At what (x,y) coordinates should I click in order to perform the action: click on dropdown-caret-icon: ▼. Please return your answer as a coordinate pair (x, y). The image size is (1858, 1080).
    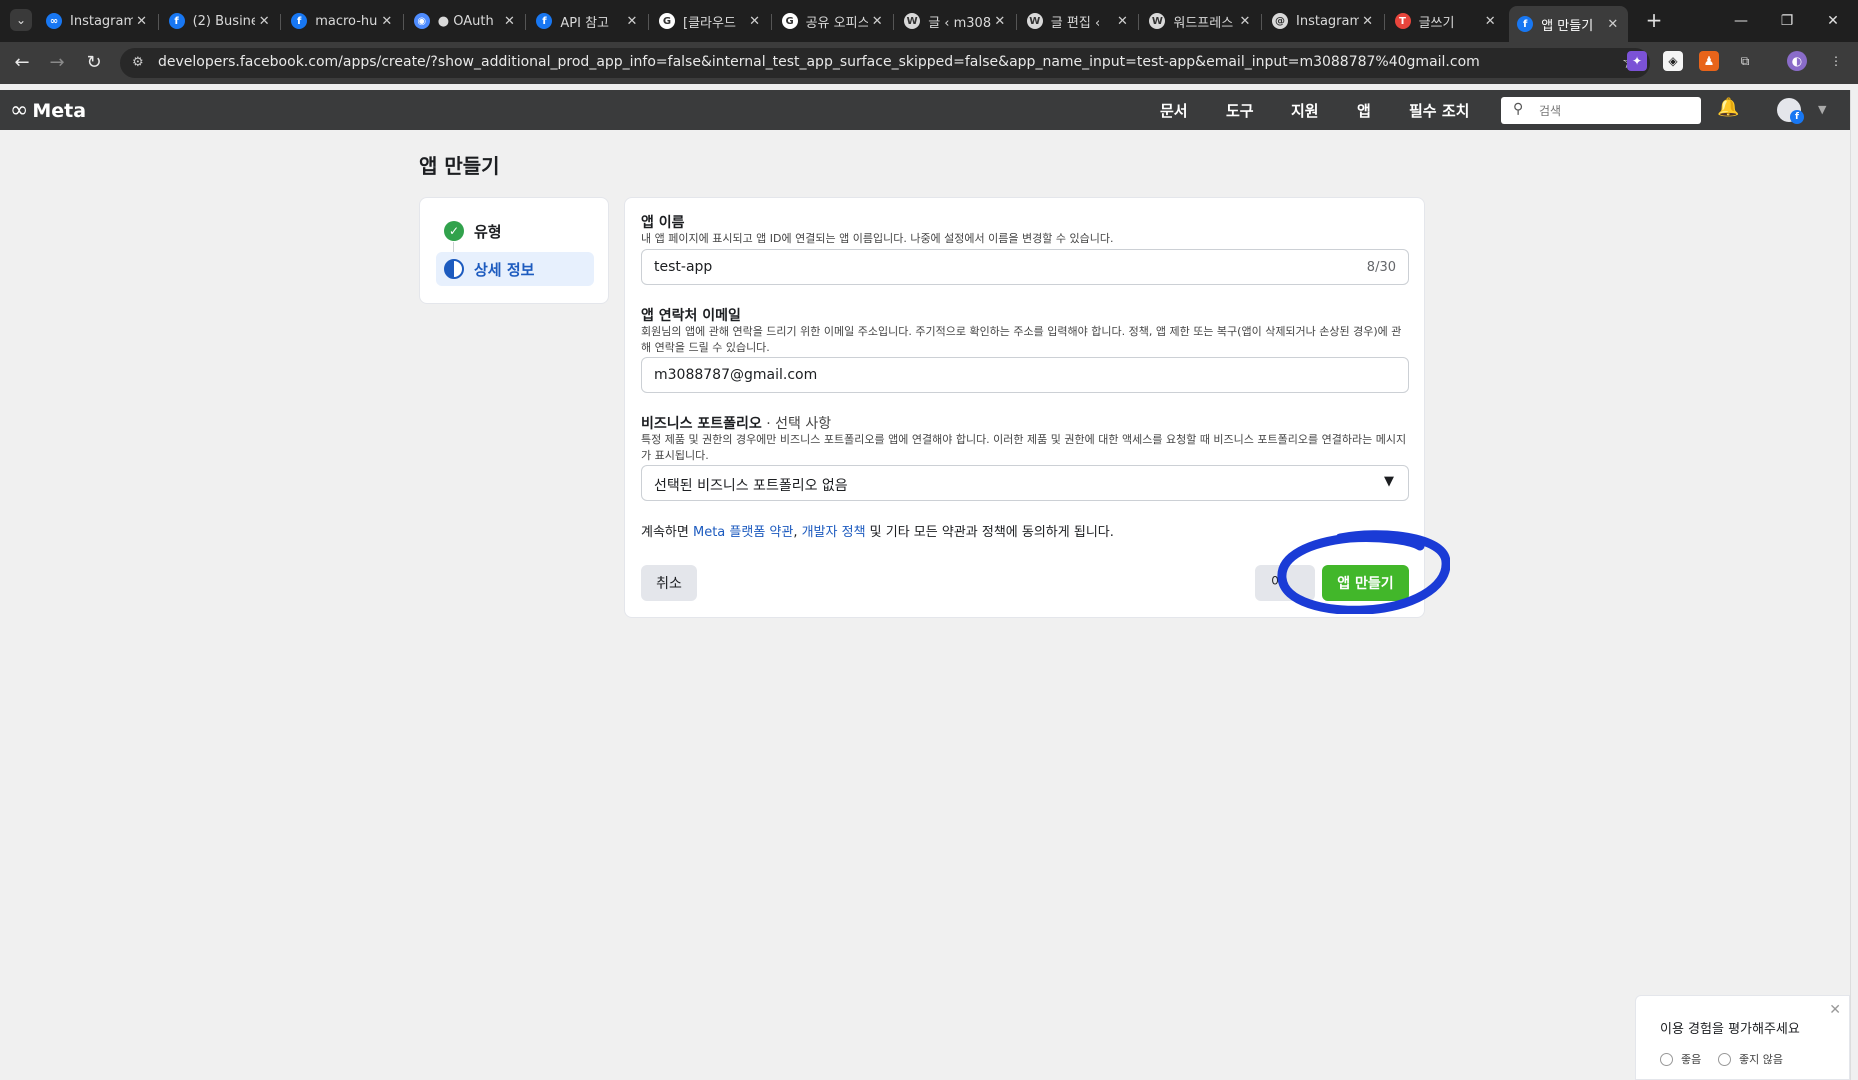
    Looking at the image, I should click on (1389, 481).